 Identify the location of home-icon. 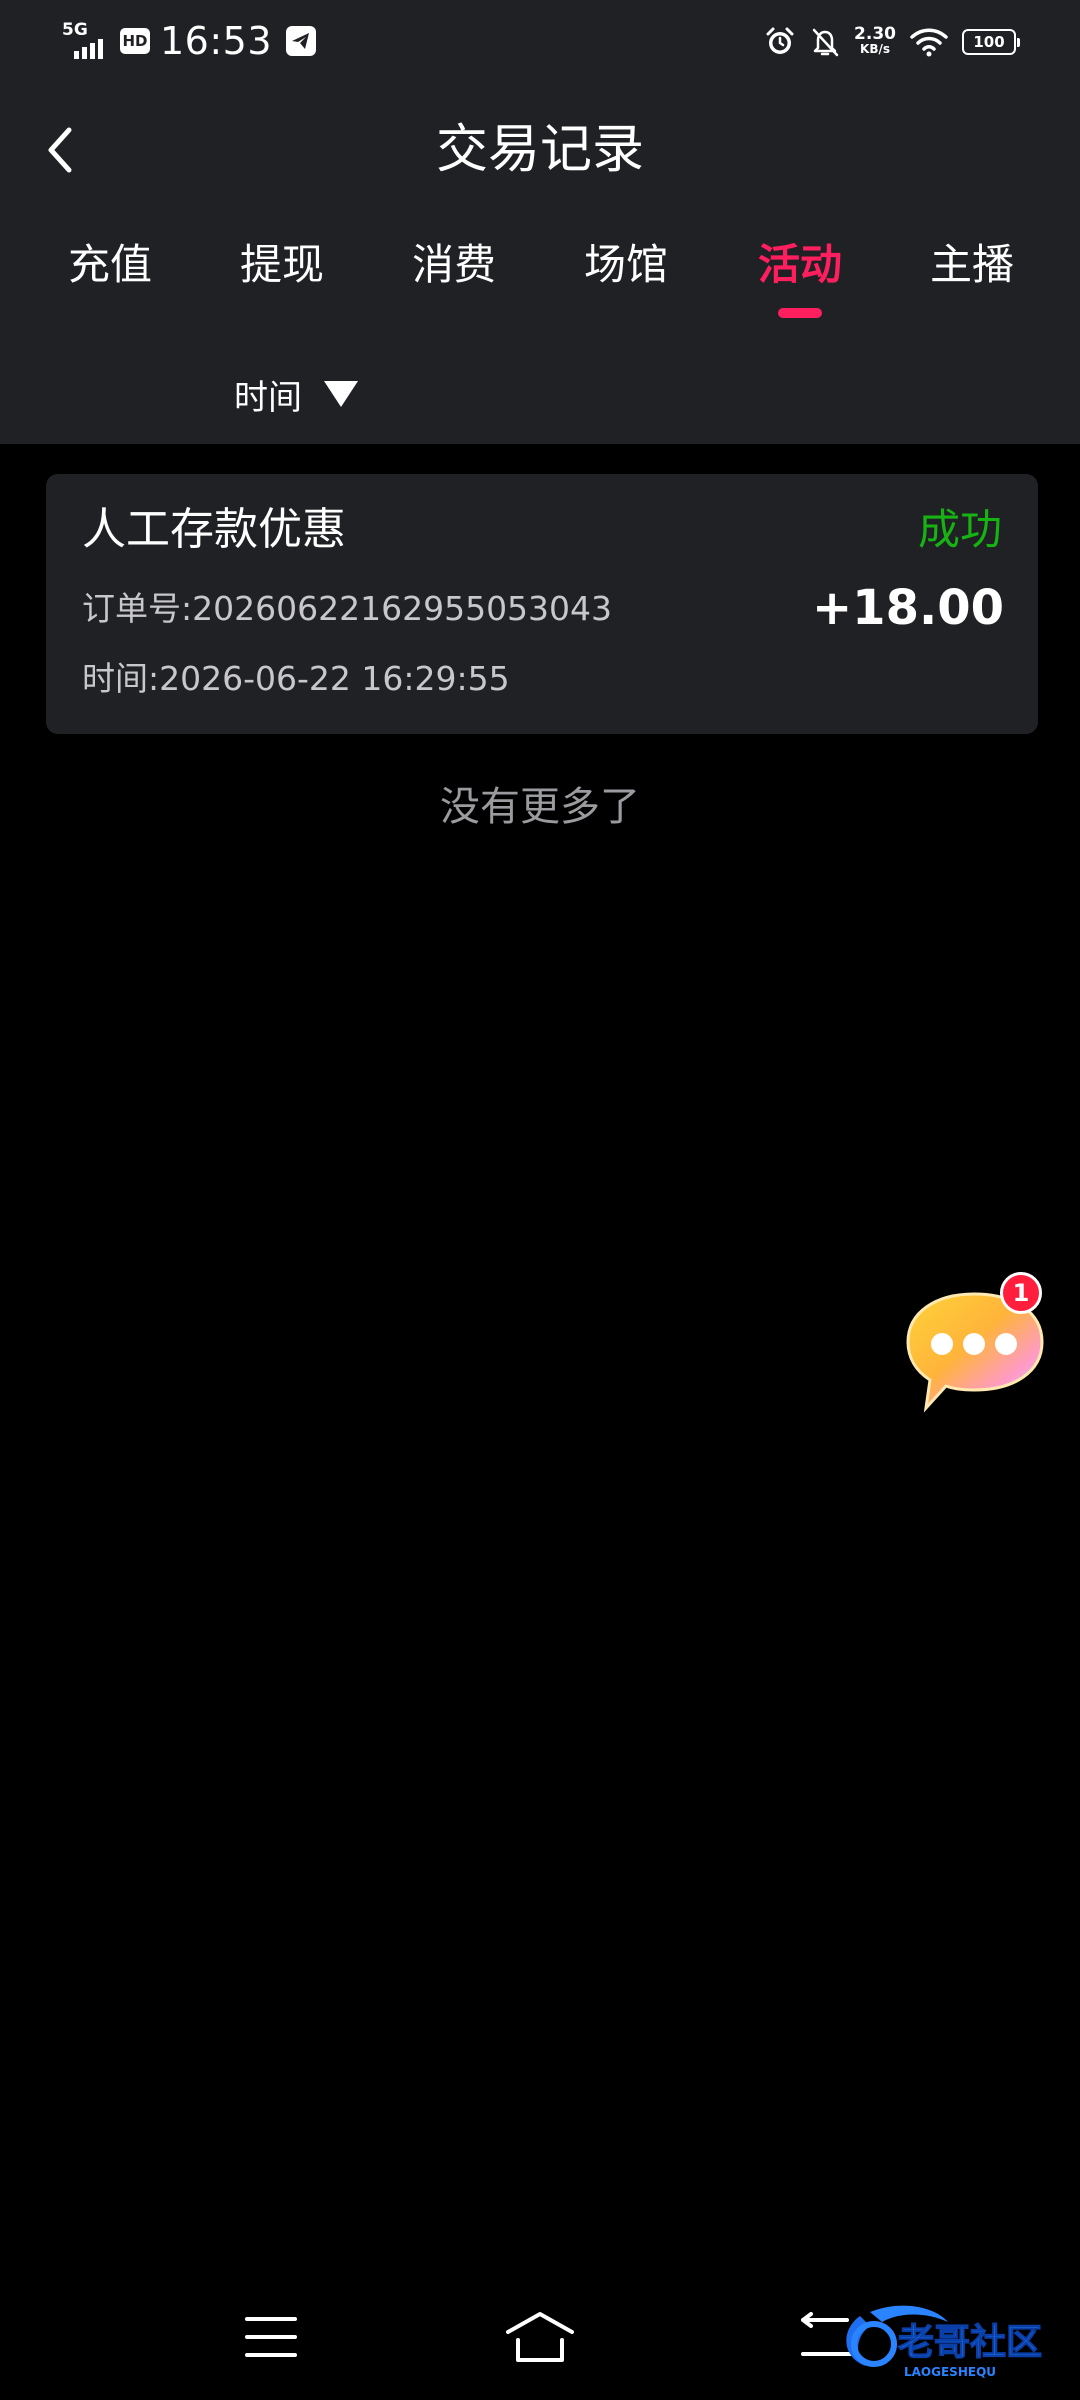
(540, 2337).